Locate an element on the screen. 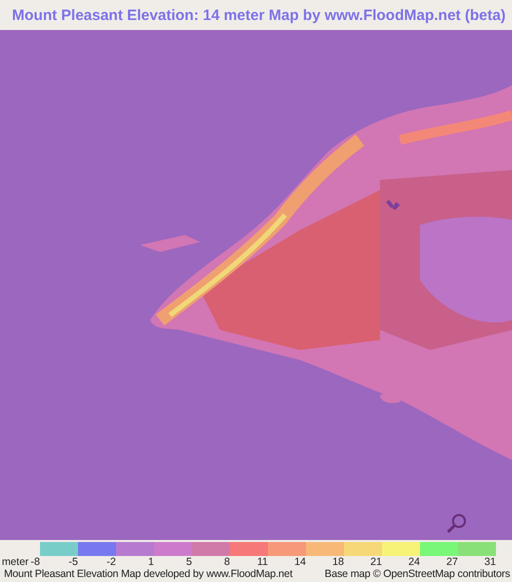 This screenshot has height=582, width=512. legend-label: 1 is located at coordinates (150, 562).